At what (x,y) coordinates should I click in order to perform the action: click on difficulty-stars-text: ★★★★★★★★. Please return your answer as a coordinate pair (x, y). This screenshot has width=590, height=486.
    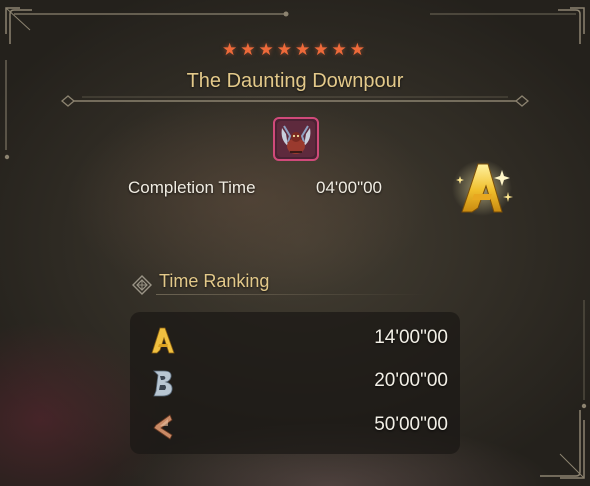
    Looking at the image, I should click on (295, 50).